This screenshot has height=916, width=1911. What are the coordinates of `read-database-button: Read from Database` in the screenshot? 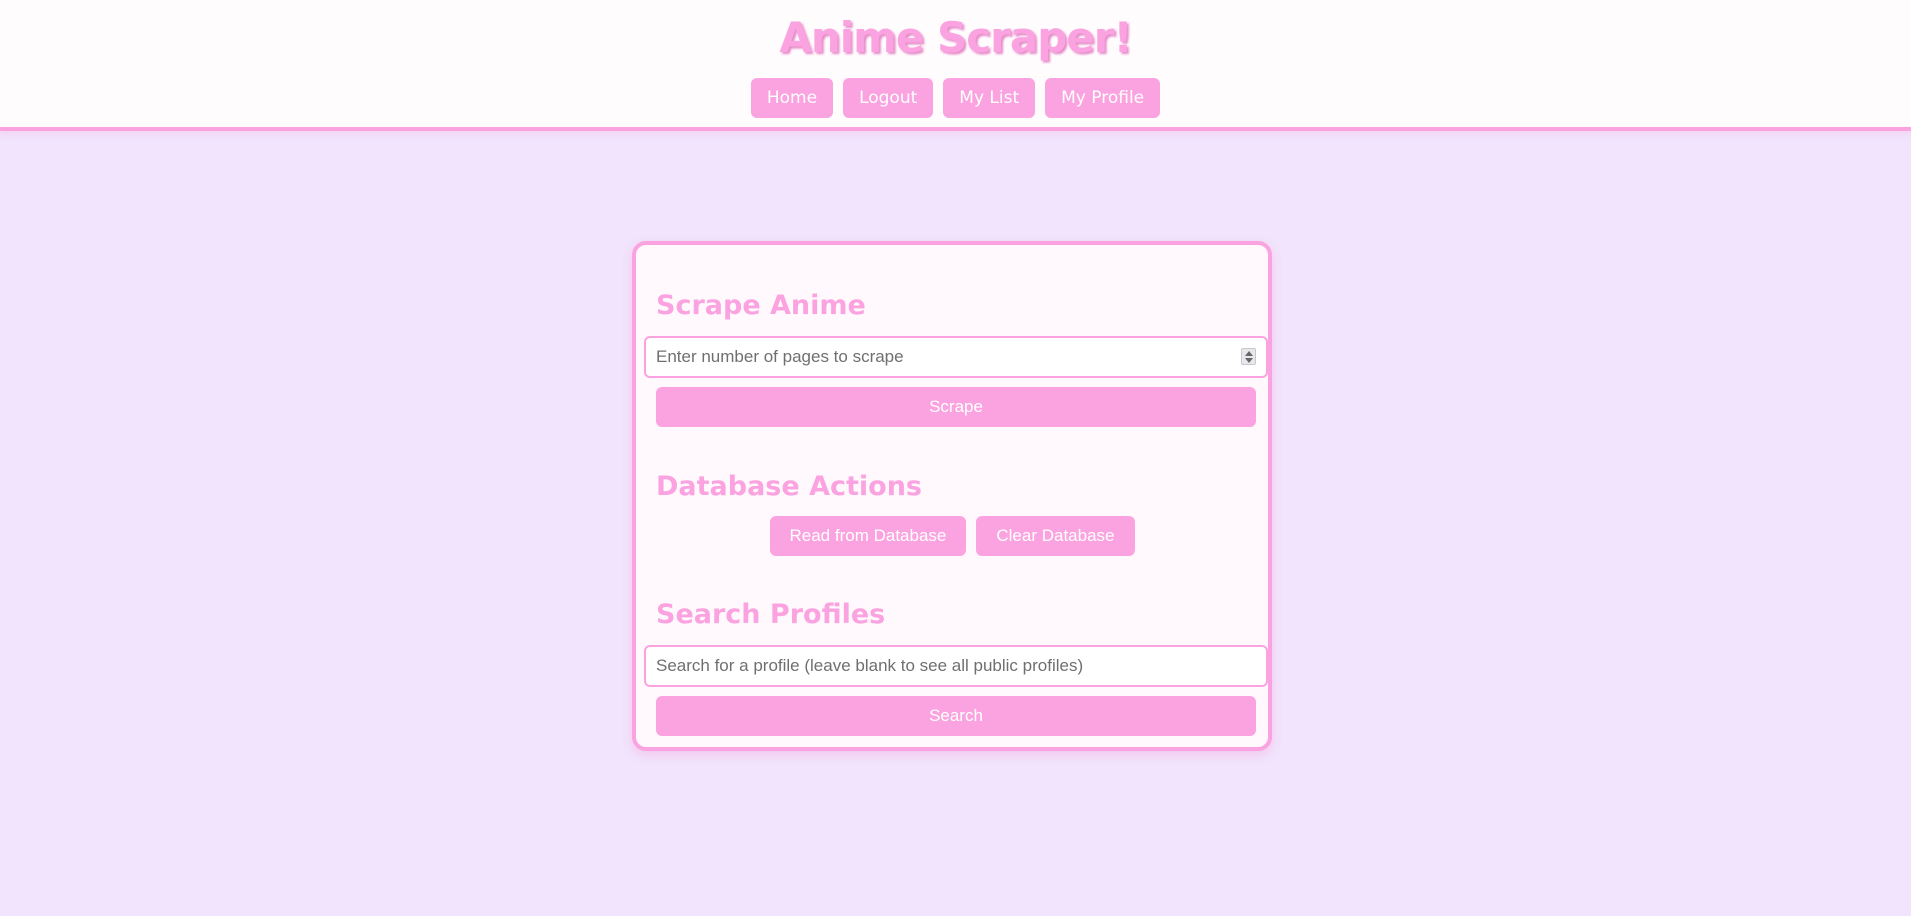 It's located at (868, 536).